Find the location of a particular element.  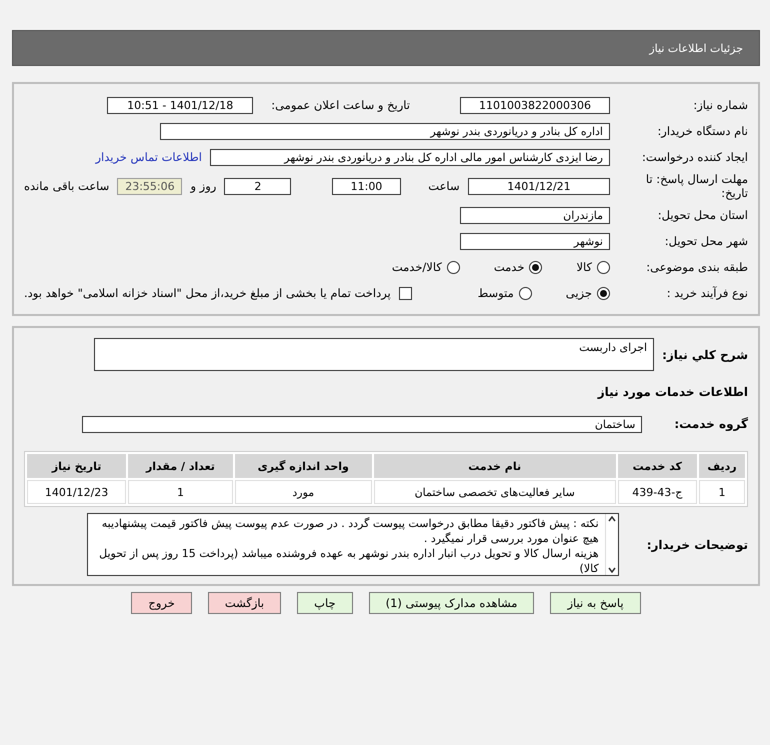

days-field: 2 is located at coordinates (258, 186).